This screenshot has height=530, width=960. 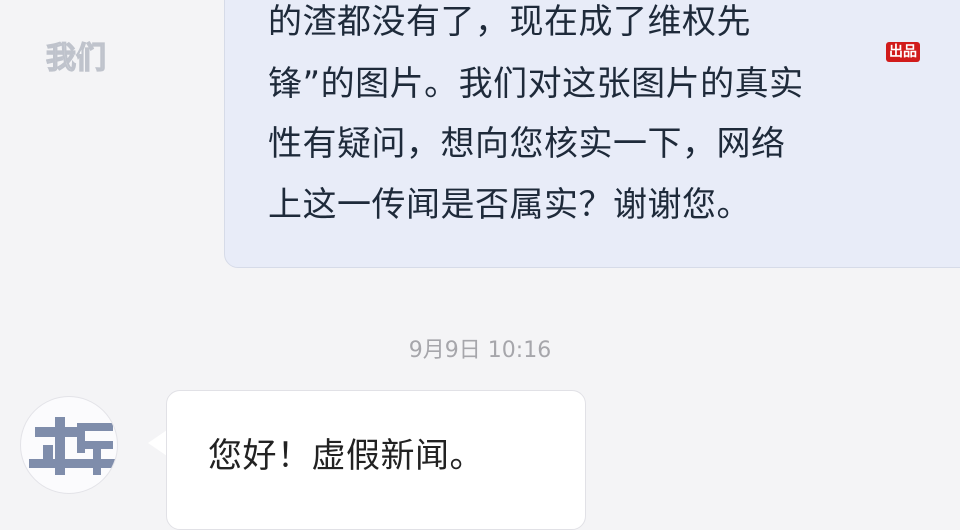 I want to click on incoming-bubble-tail, so click(x=157, y=443).